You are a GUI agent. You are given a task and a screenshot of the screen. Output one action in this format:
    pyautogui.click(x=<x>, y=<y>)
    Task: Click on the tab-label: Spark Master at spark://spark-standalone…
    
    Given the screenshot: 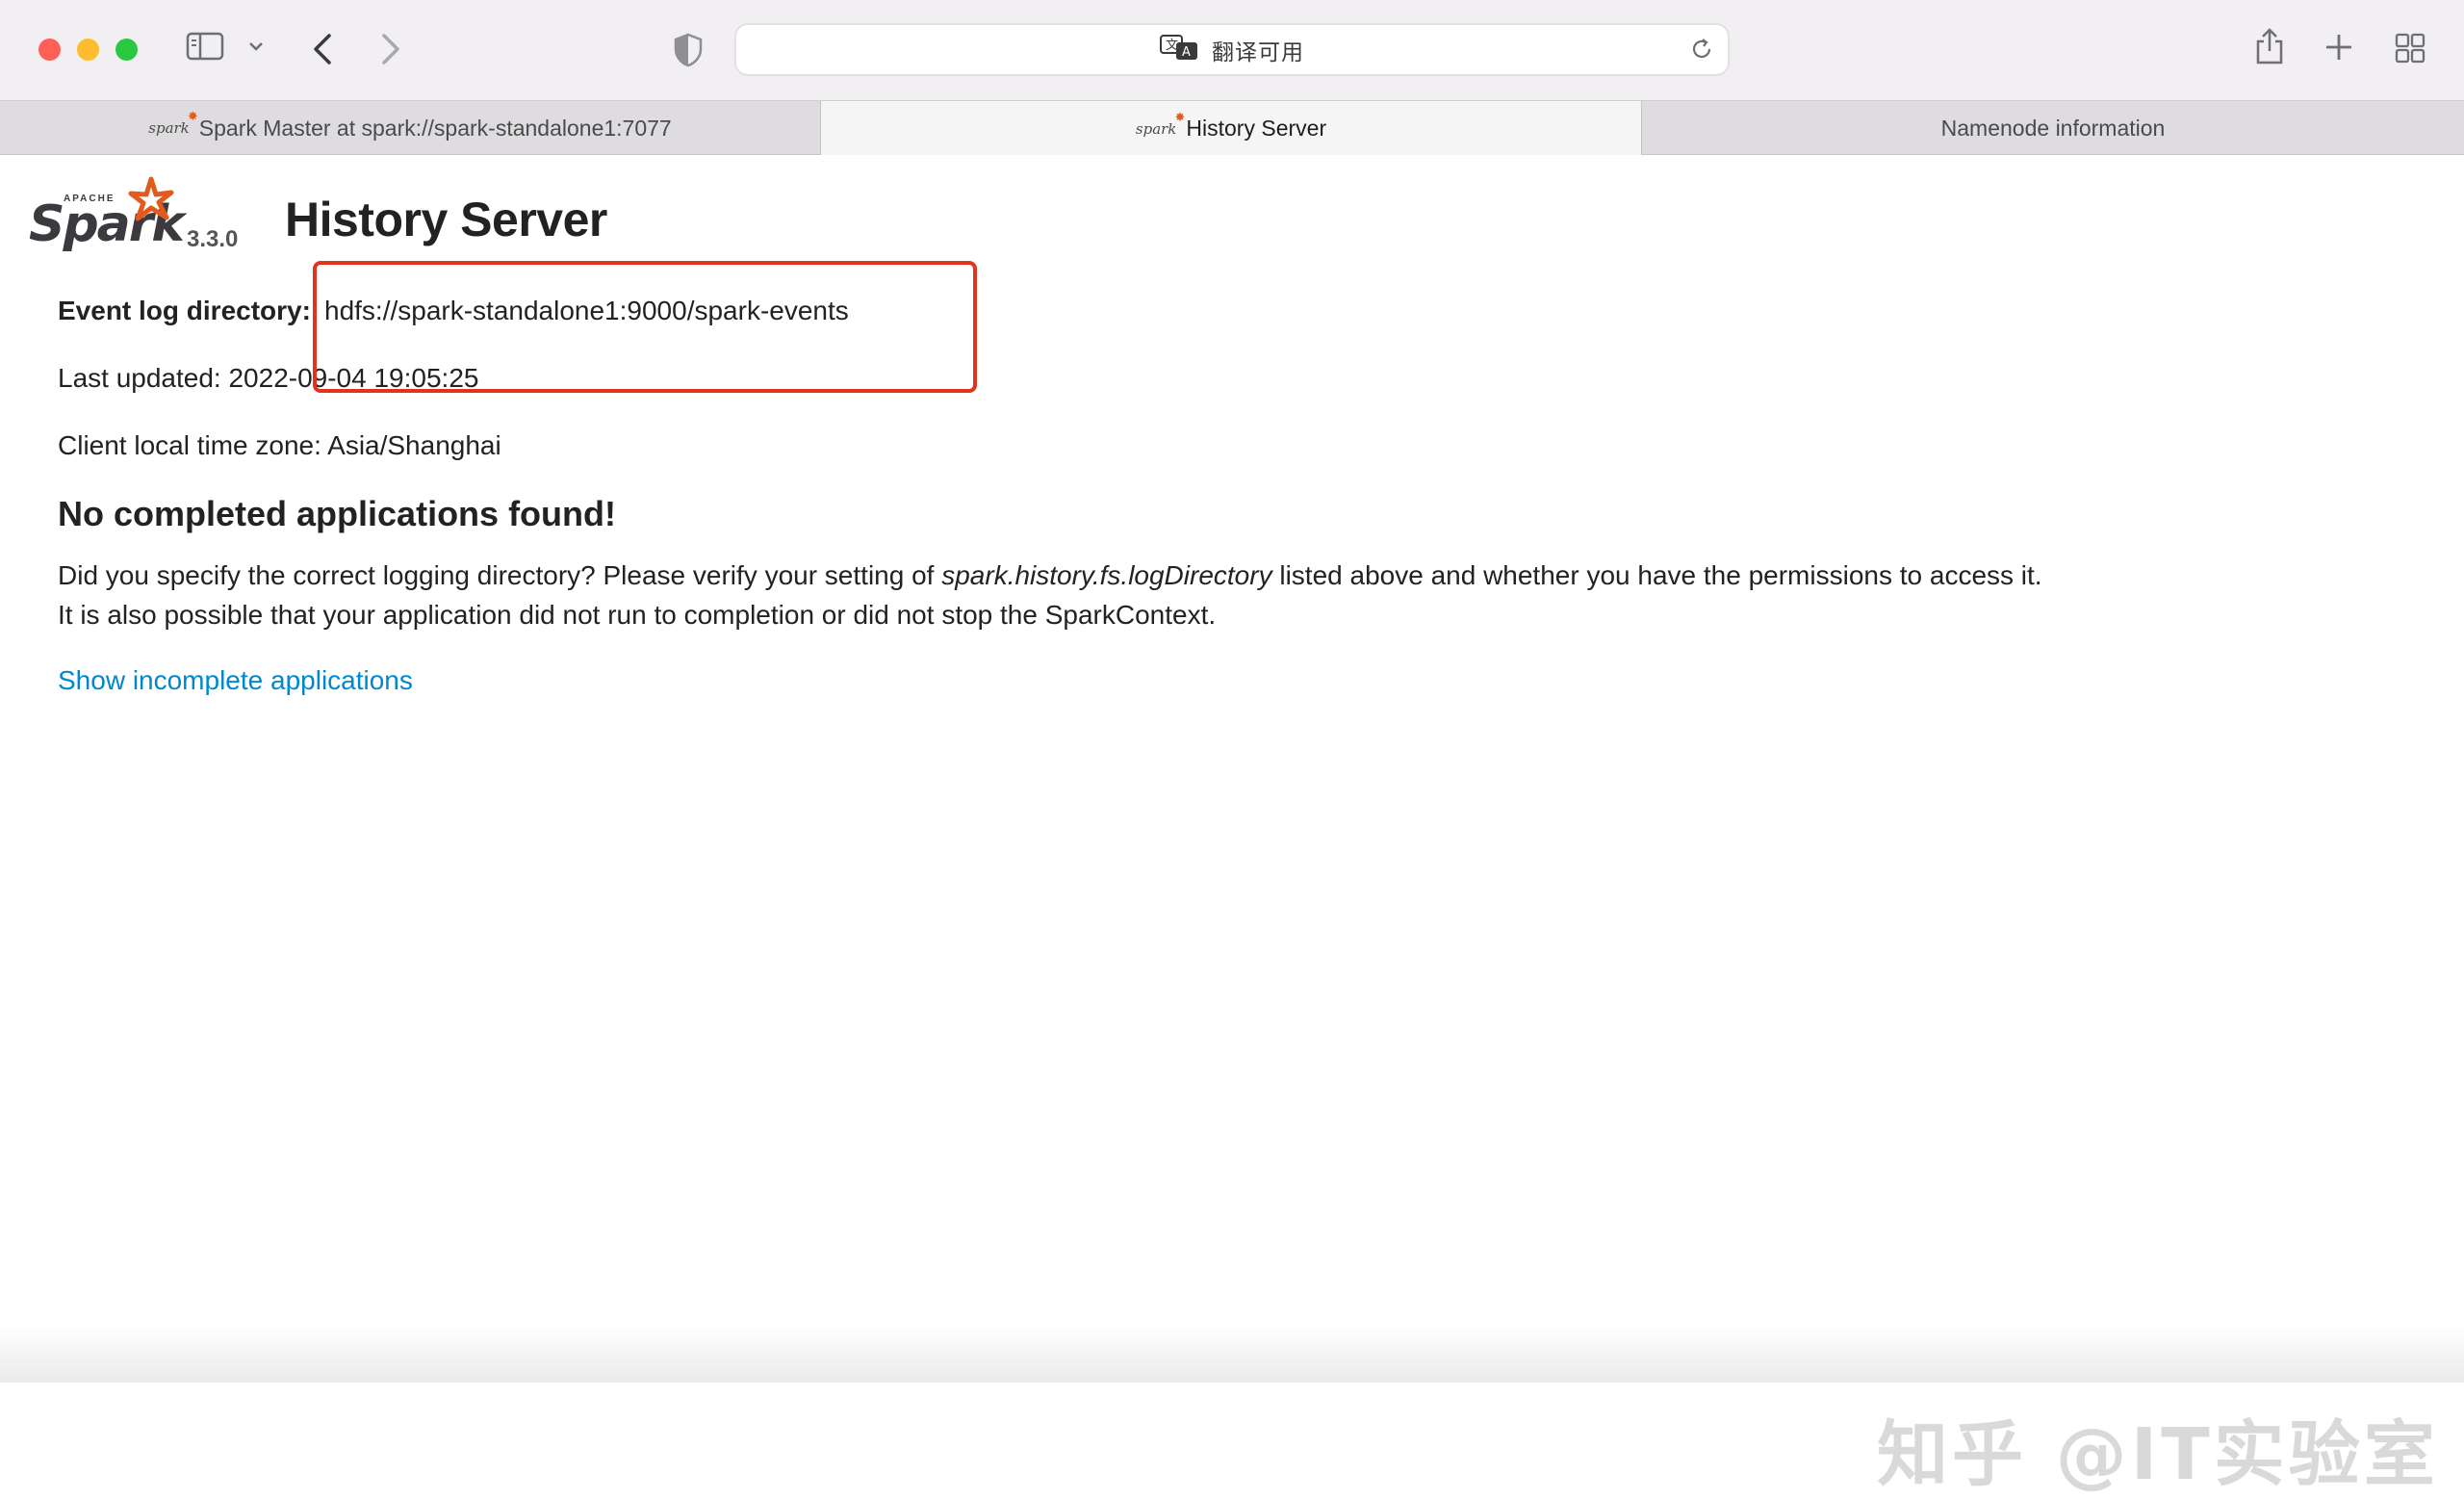 What is the action you would take?
    pyautogui.click(x=435, y=129)
    